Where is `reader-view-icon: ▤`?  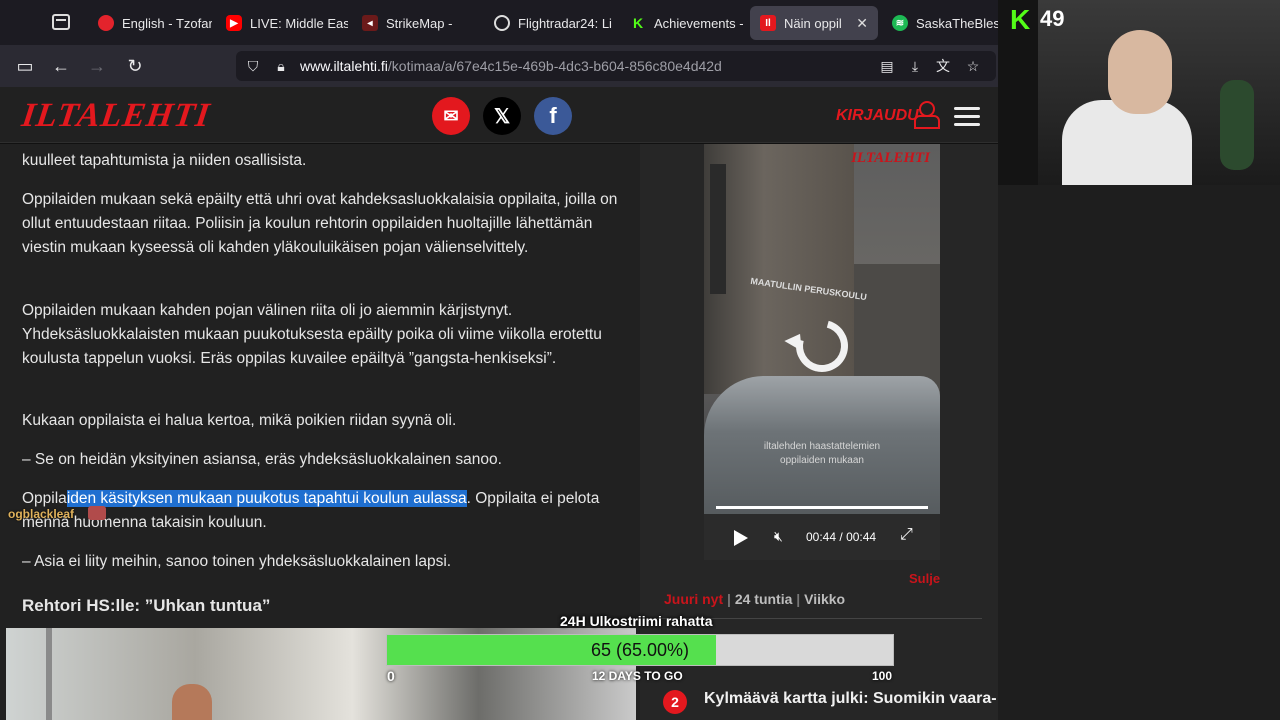
reader-view-icon: ▤ is located at coordinates (887, 66).